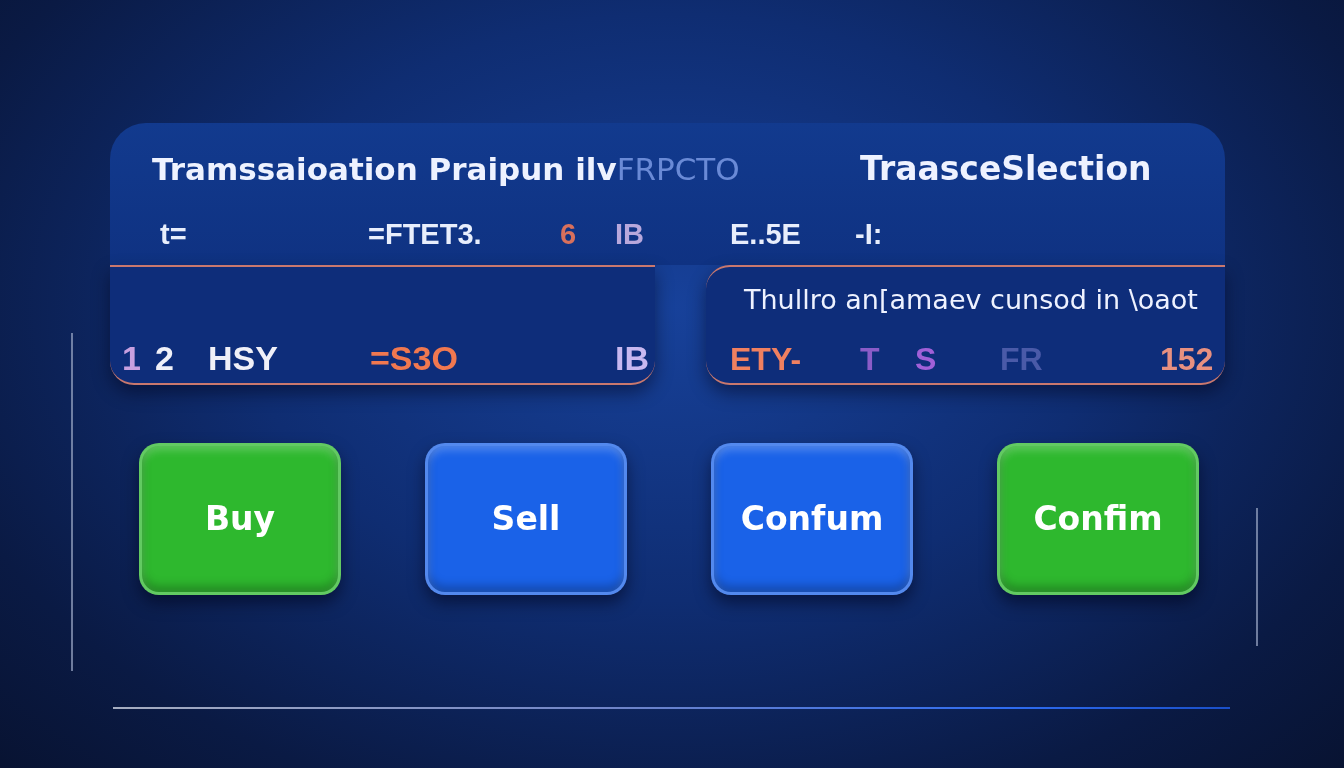 This screenshot has height=768, width=1344. I want to click on value-label: 1, so click(131, 358).